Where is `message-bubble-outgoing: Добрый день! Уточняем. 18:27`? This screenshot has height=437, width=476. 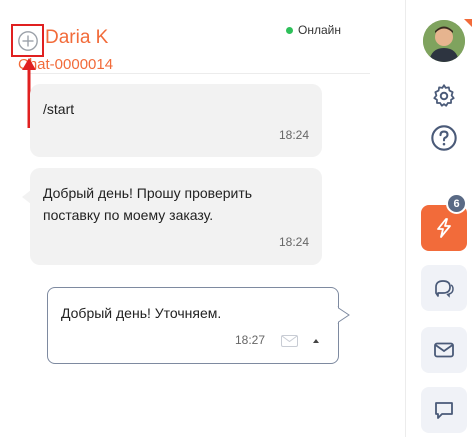
message-bubble-outgoing: Добрый день! Уточняем. 18:27 is located at coordinates (198, 325).